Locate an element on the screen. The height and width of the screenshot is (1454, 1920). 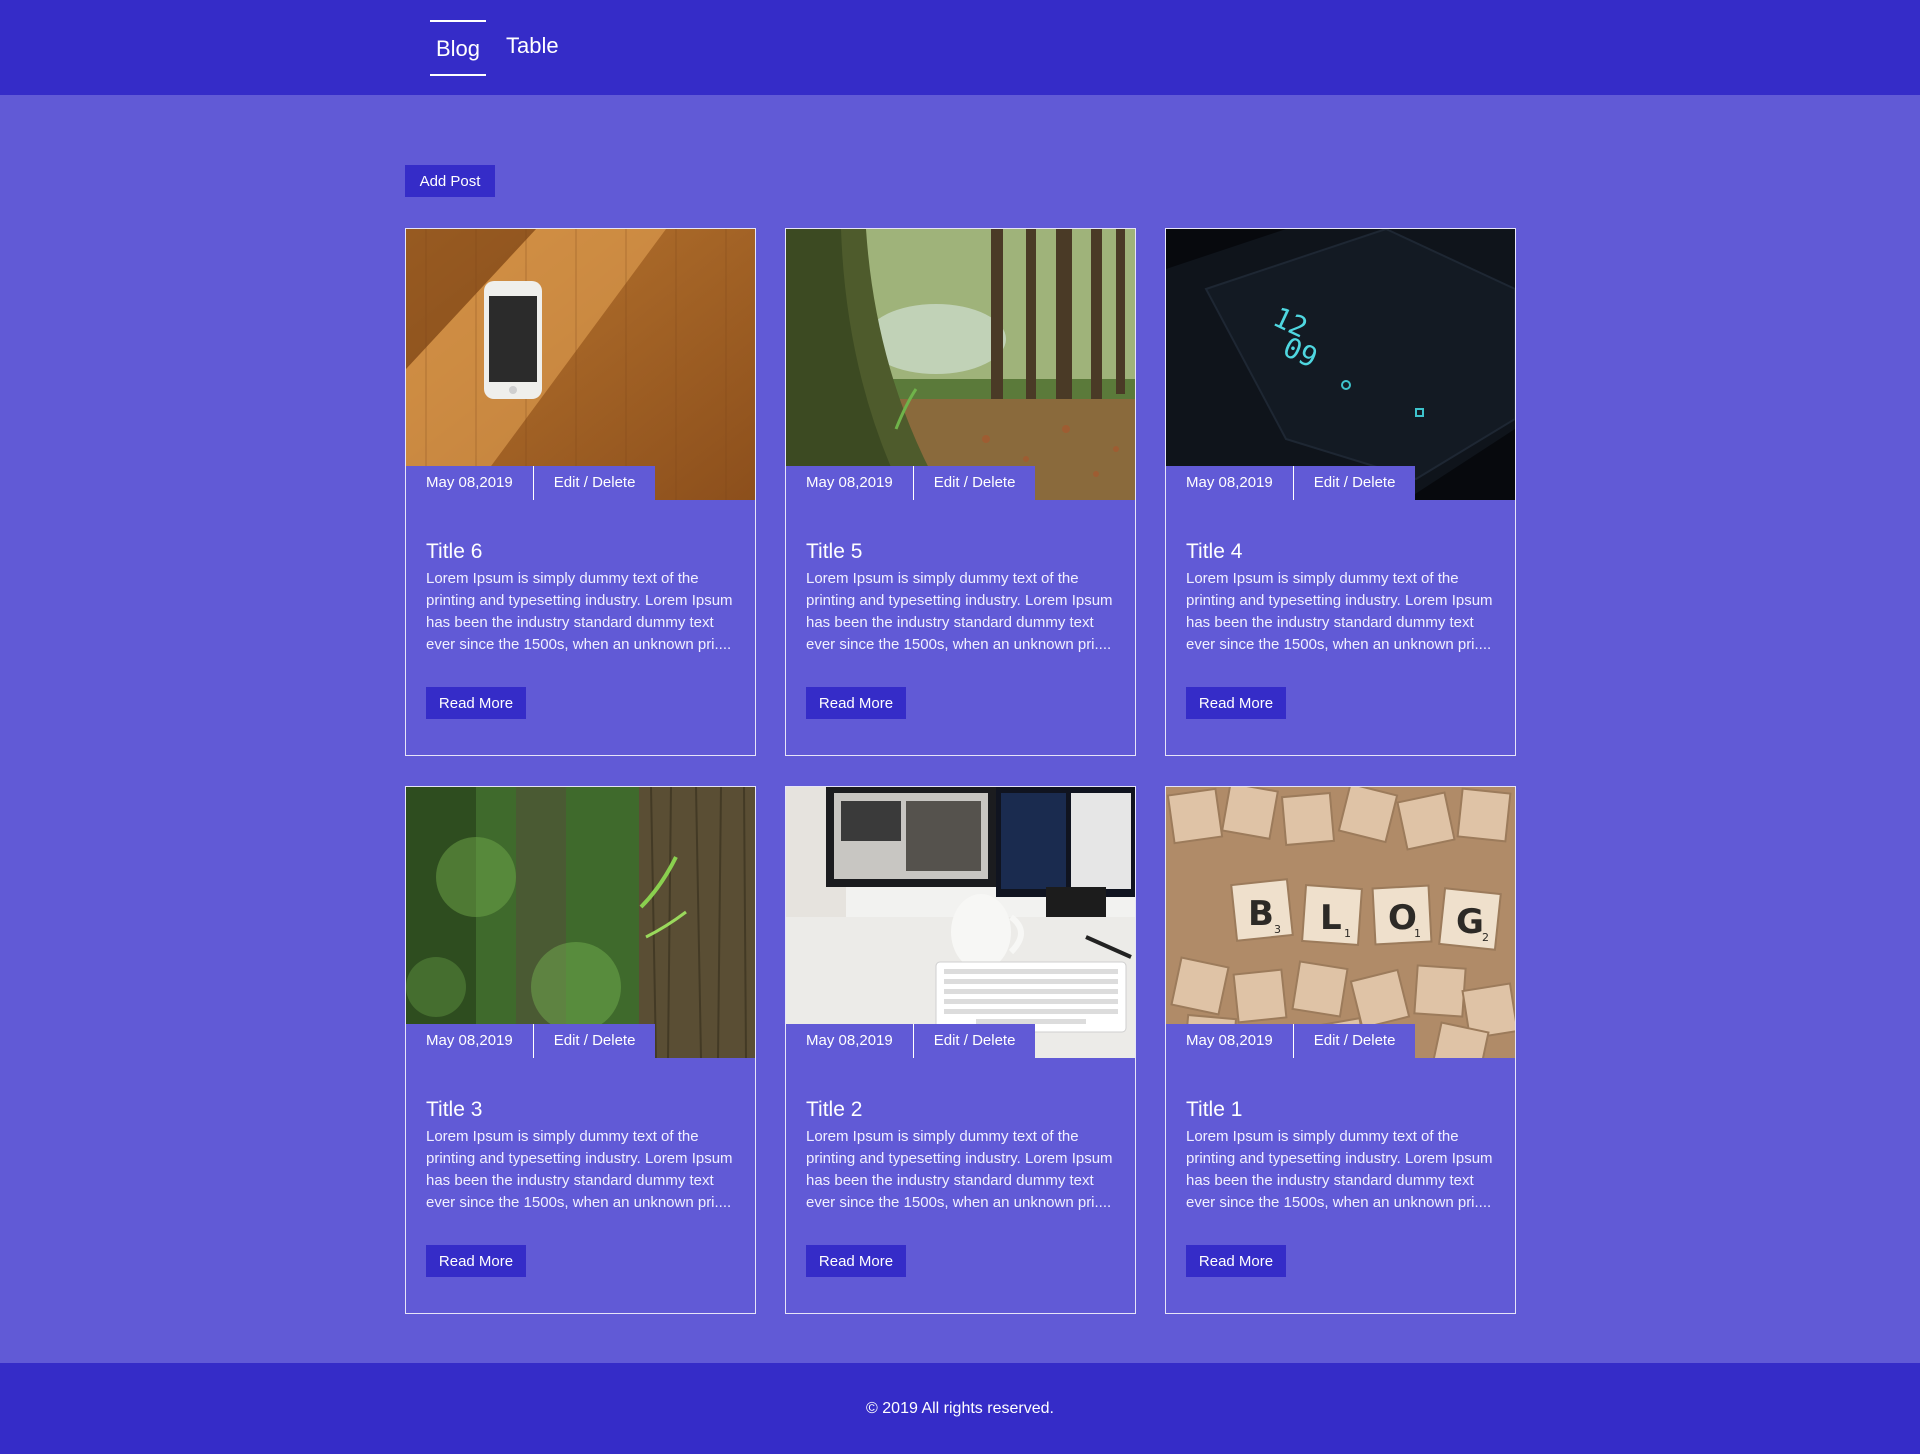
page-footer: © 2019 All rights reserved. is located at coordinates (960, 1408).